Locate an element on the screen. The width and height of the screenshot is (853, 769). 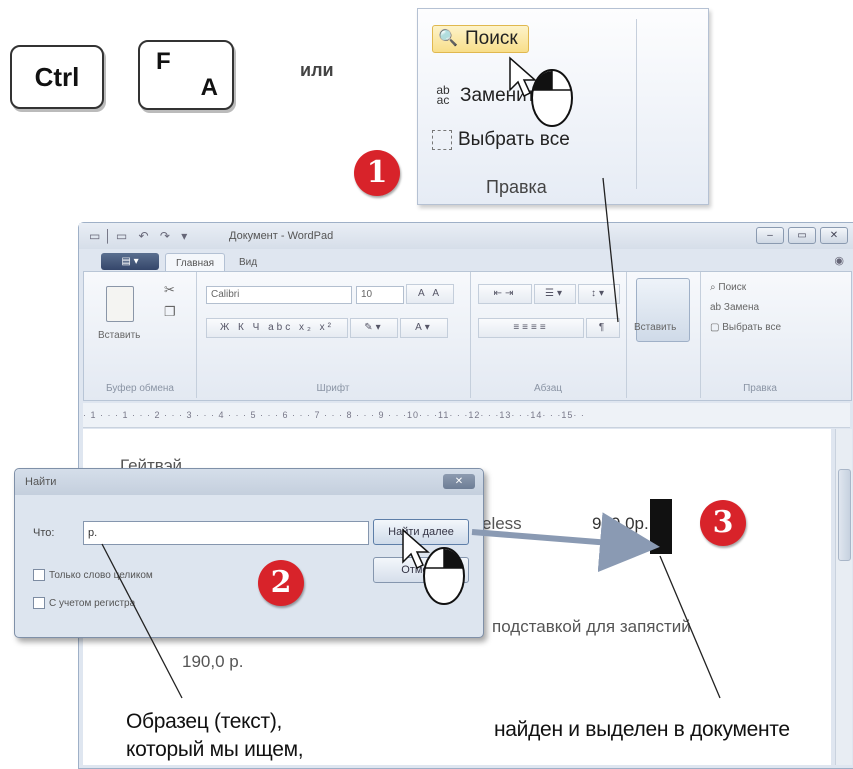
grow-shrink-font-buttons: A A is located at coordinates (430, 294).